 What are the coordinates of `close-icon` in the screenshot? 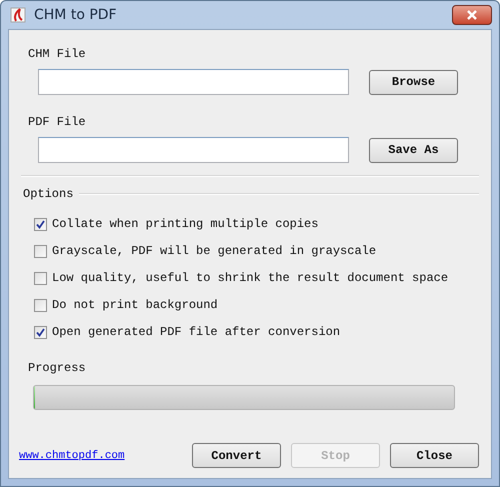 It's located at (472, 15).